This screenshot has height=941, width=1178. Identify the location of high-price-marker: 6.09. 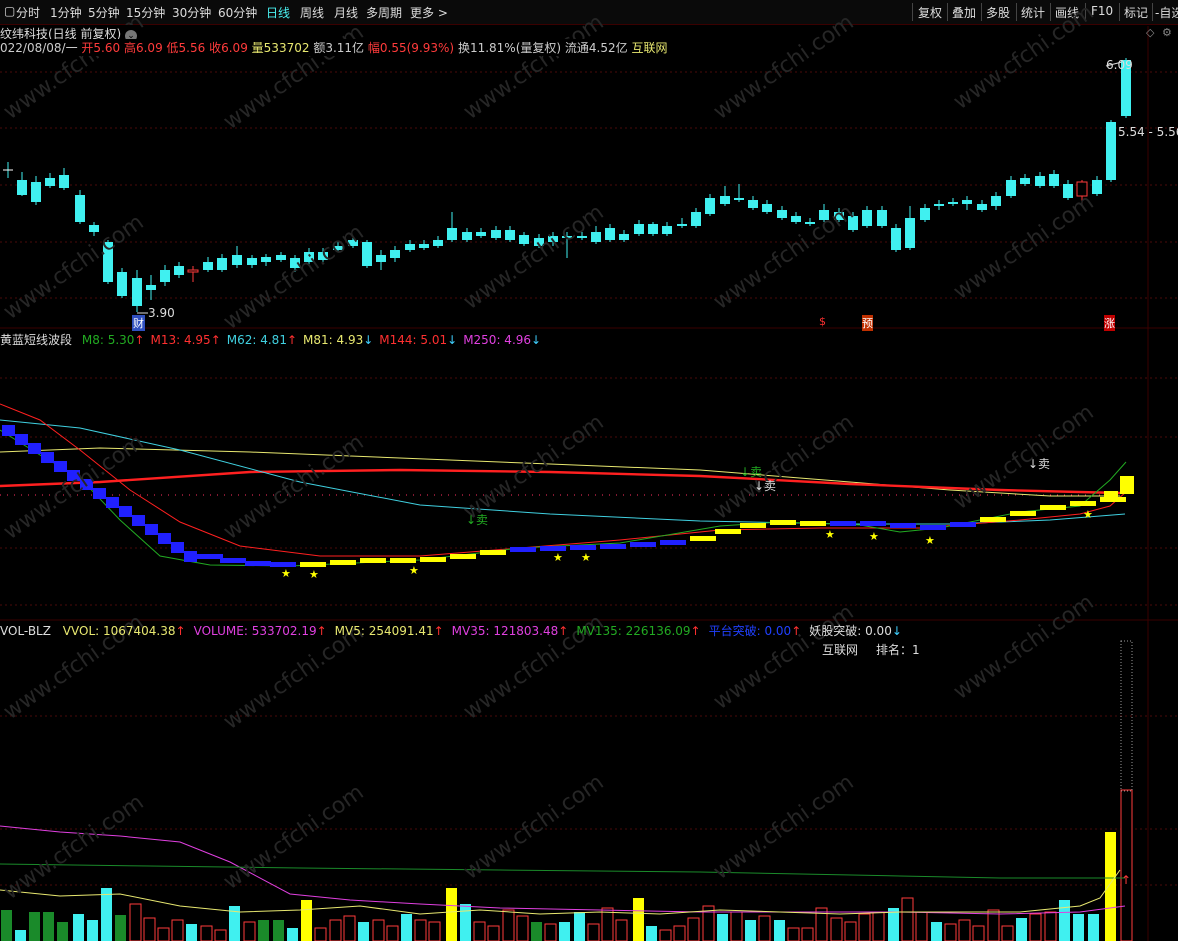
(1119, 65).